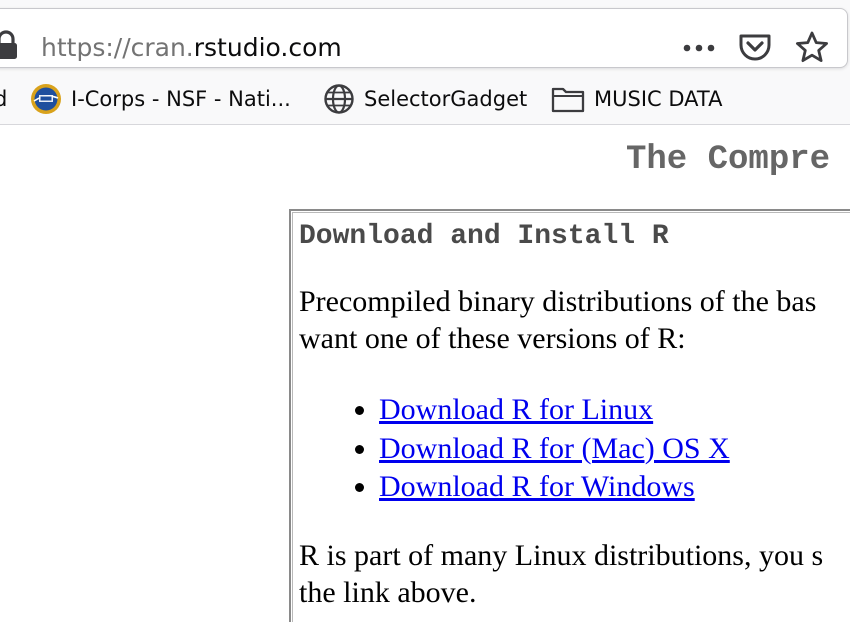 The image size is (850, 622). I want to click on url-scheme: https://cran., so click(117, 47).